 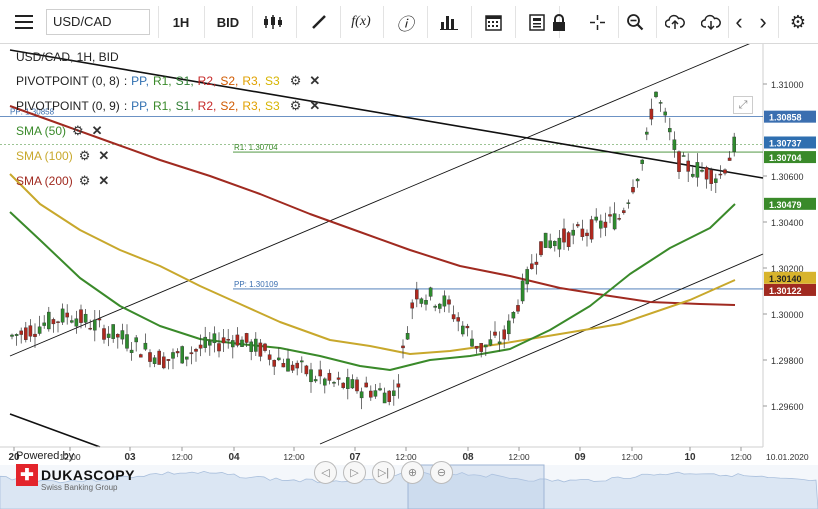 What do you see at coordinates (184, 81) in the screenshot?
I see `pivot-level-2: S1,` at bounding box center [184, 81].